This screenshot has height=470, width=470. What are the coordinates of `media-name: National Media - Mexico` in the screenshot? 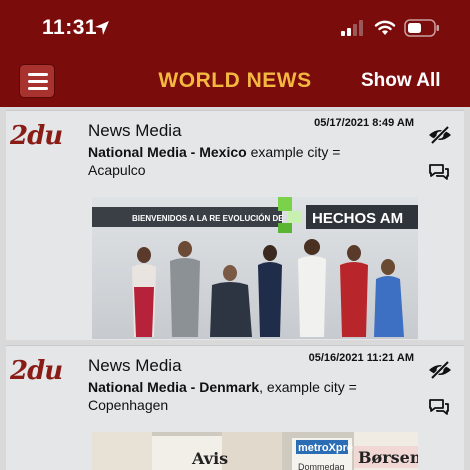 It's located at (167, 152).